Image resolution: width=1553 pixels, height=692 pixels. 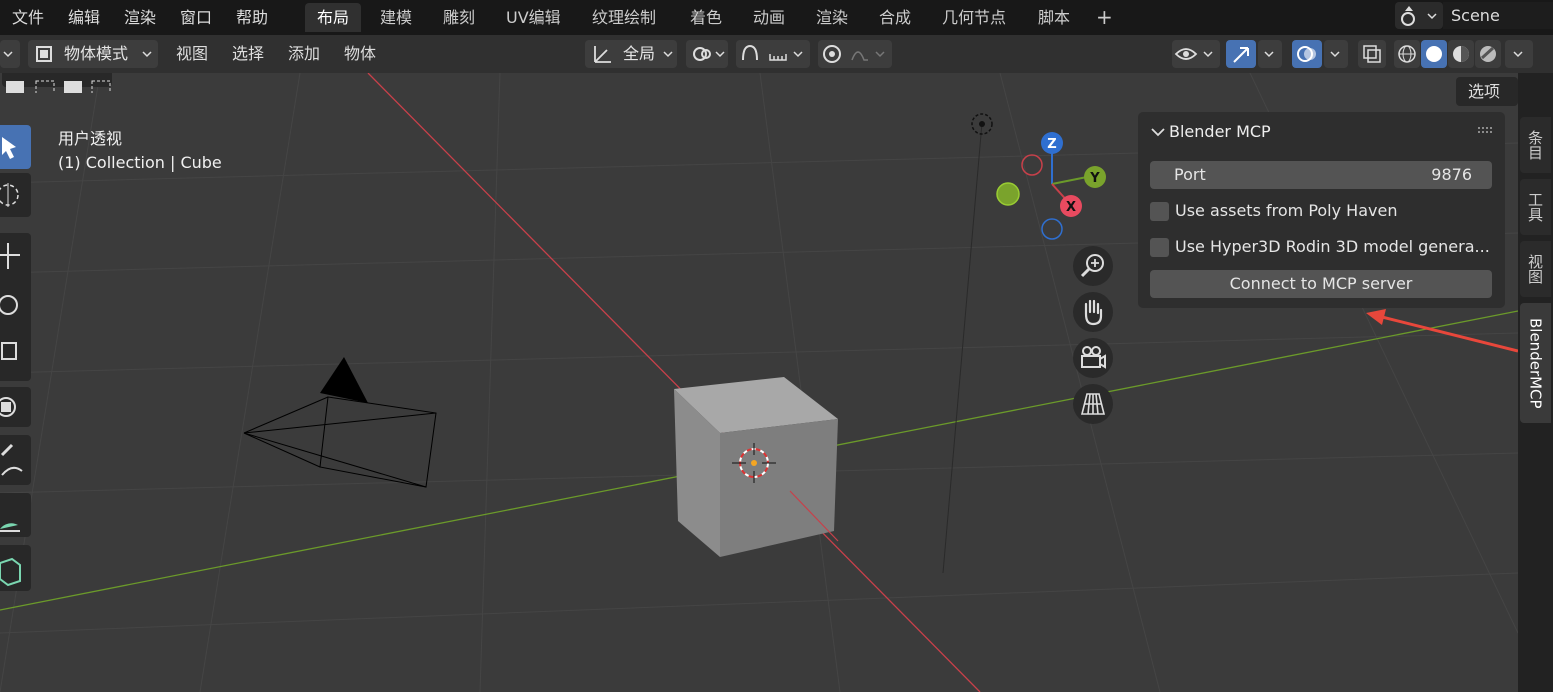 I want to click on options-dropdown: 选项, so click(x=1487, y=91).